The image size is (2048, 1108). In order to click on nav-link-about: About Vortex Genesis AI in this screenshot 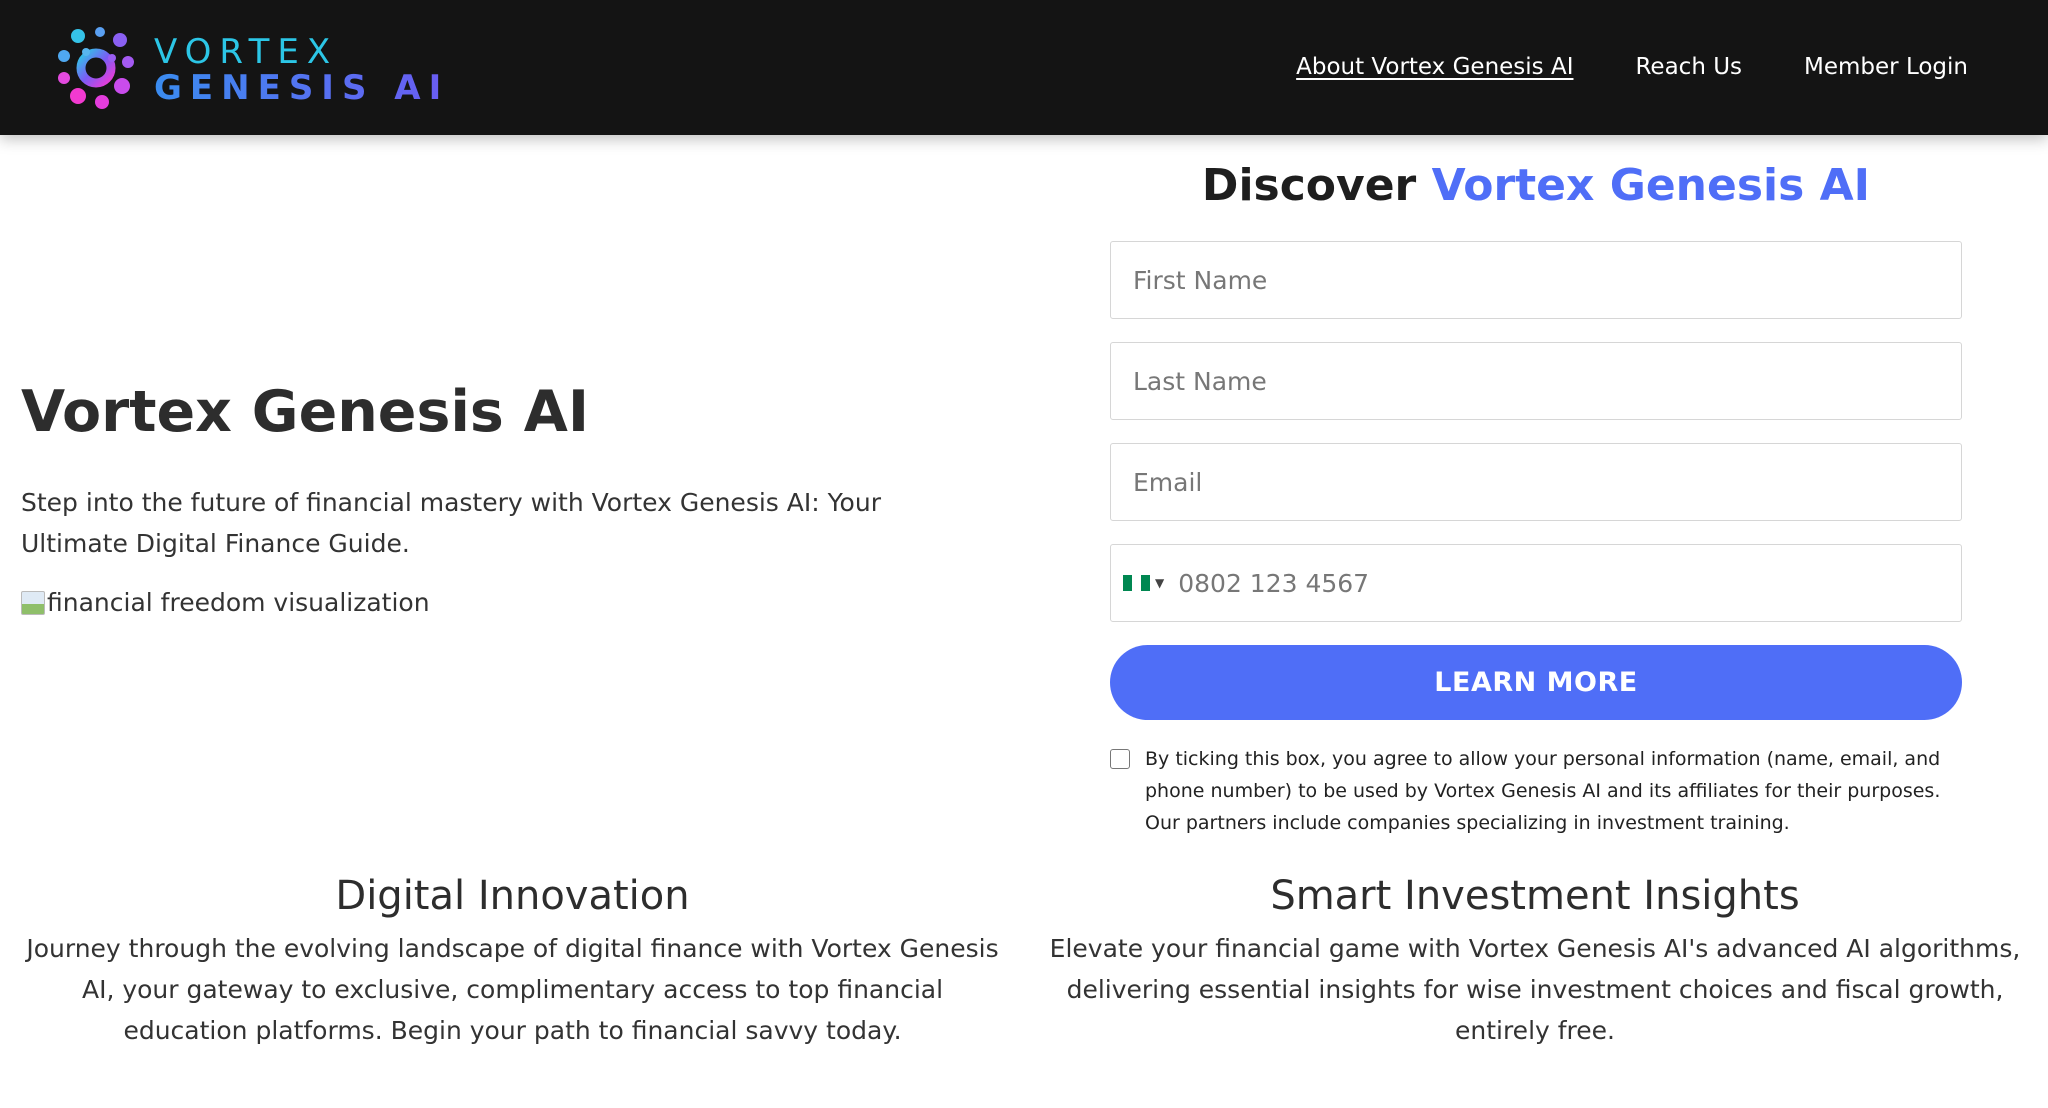, I will do `click(1434, 67)`.